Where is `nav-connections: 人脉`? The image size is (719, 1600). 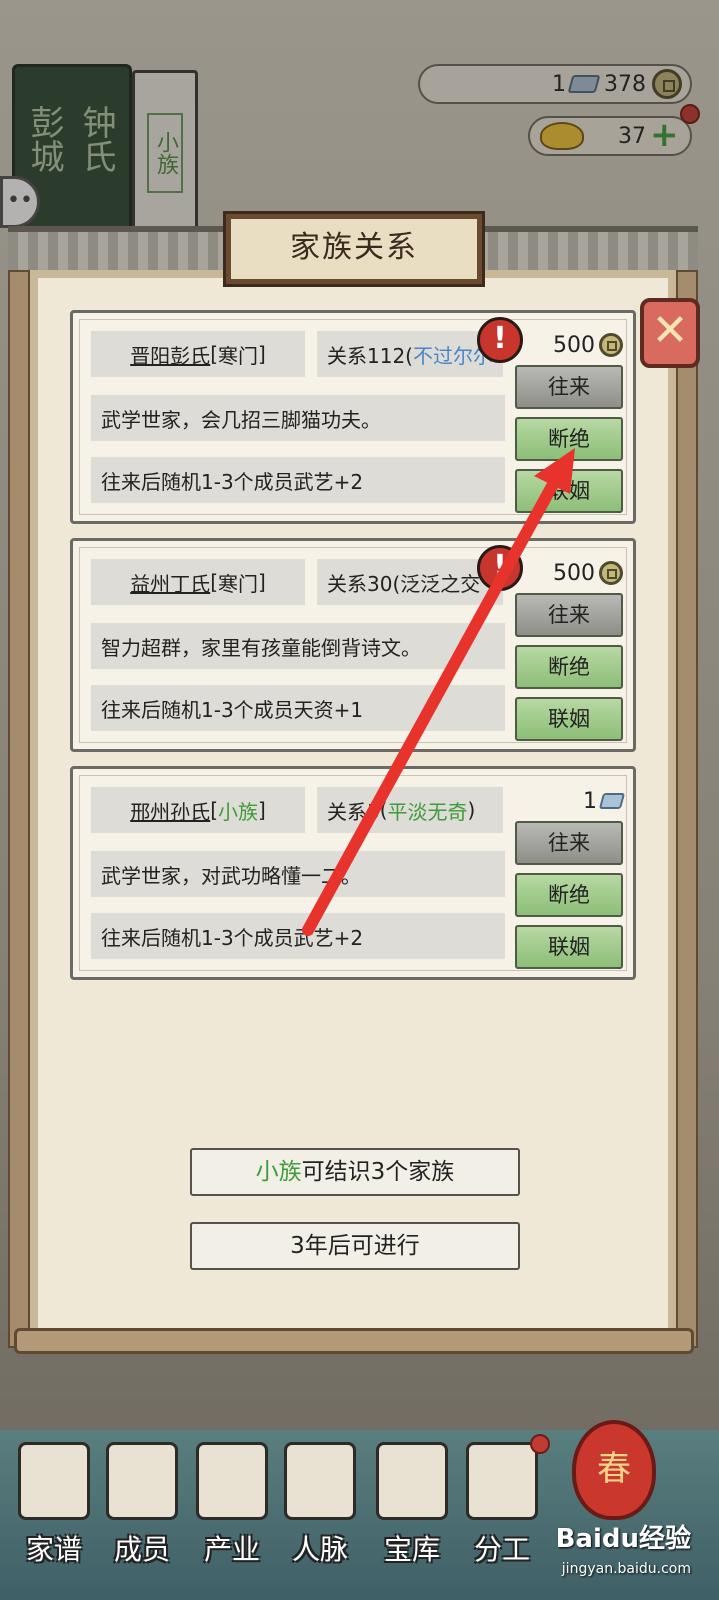 nav-connections: 人脉 is located at coordinates (320, 1506).